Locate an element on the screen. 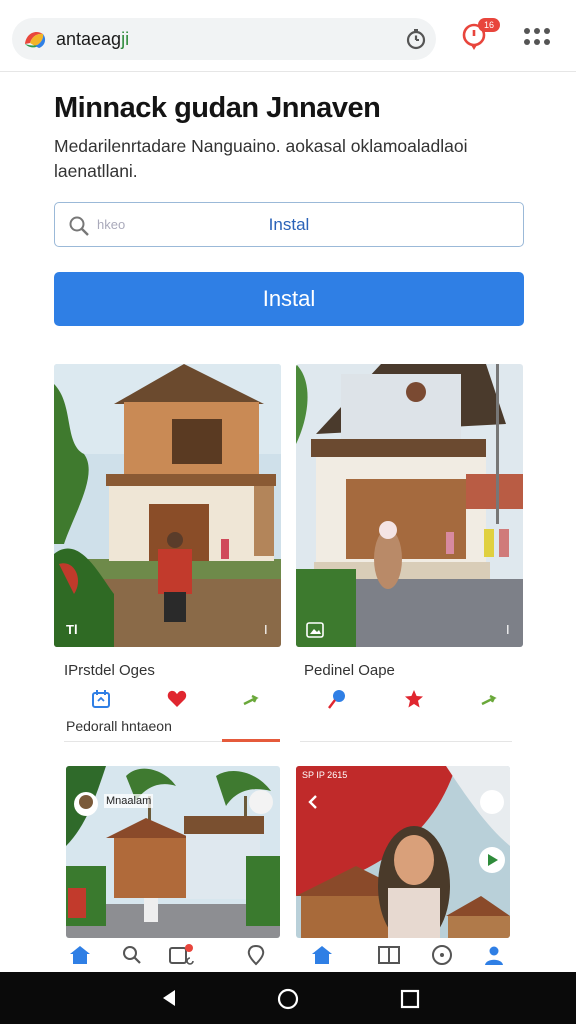 The image size is (576, 1024). card-title: Pedinel Oape is located at coordinates (349, 670).